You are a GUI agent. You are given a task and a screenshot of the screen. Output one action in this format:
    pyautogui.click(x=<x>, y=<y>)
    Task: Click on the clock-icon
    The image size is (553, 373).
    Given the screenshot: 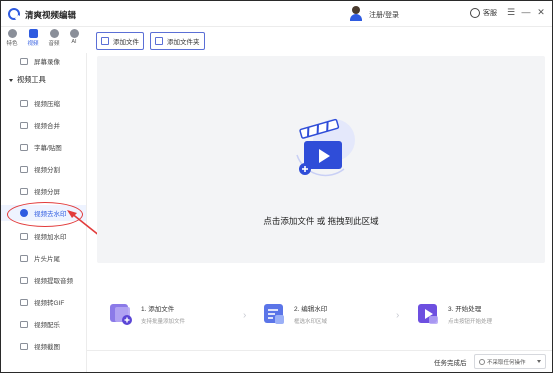 What is the action you would take?
    pyautogui.click(x=482, y=362)
    